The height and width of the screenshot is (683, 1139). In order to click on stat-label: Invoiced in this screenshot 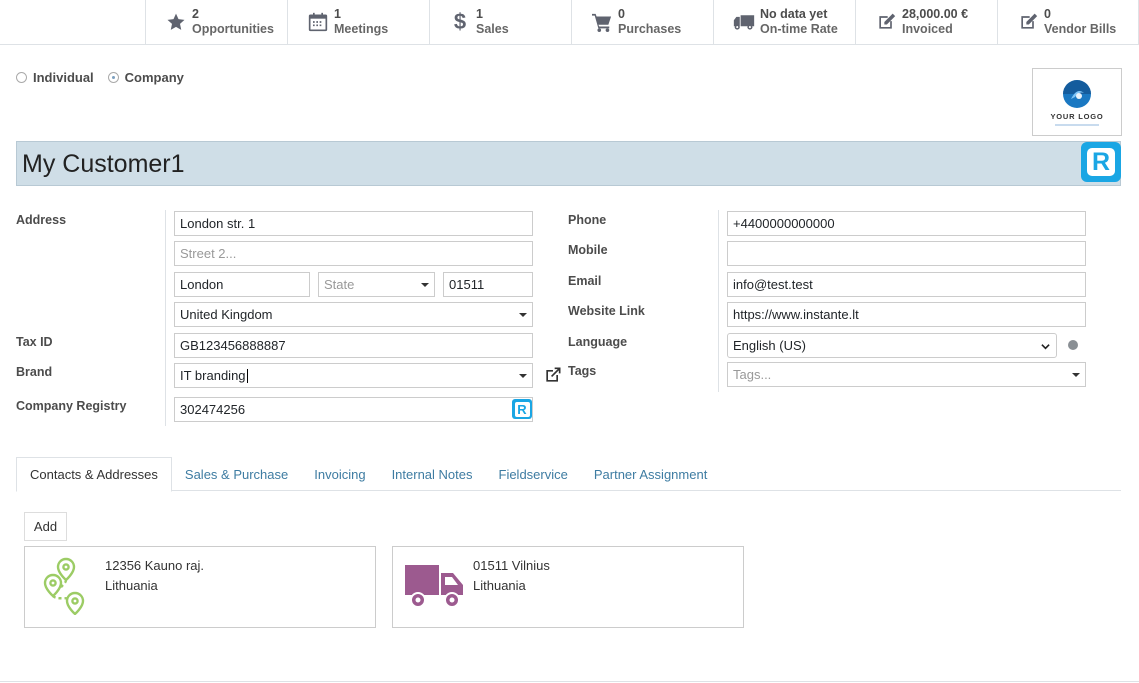, I will do `click(927, 29)`.